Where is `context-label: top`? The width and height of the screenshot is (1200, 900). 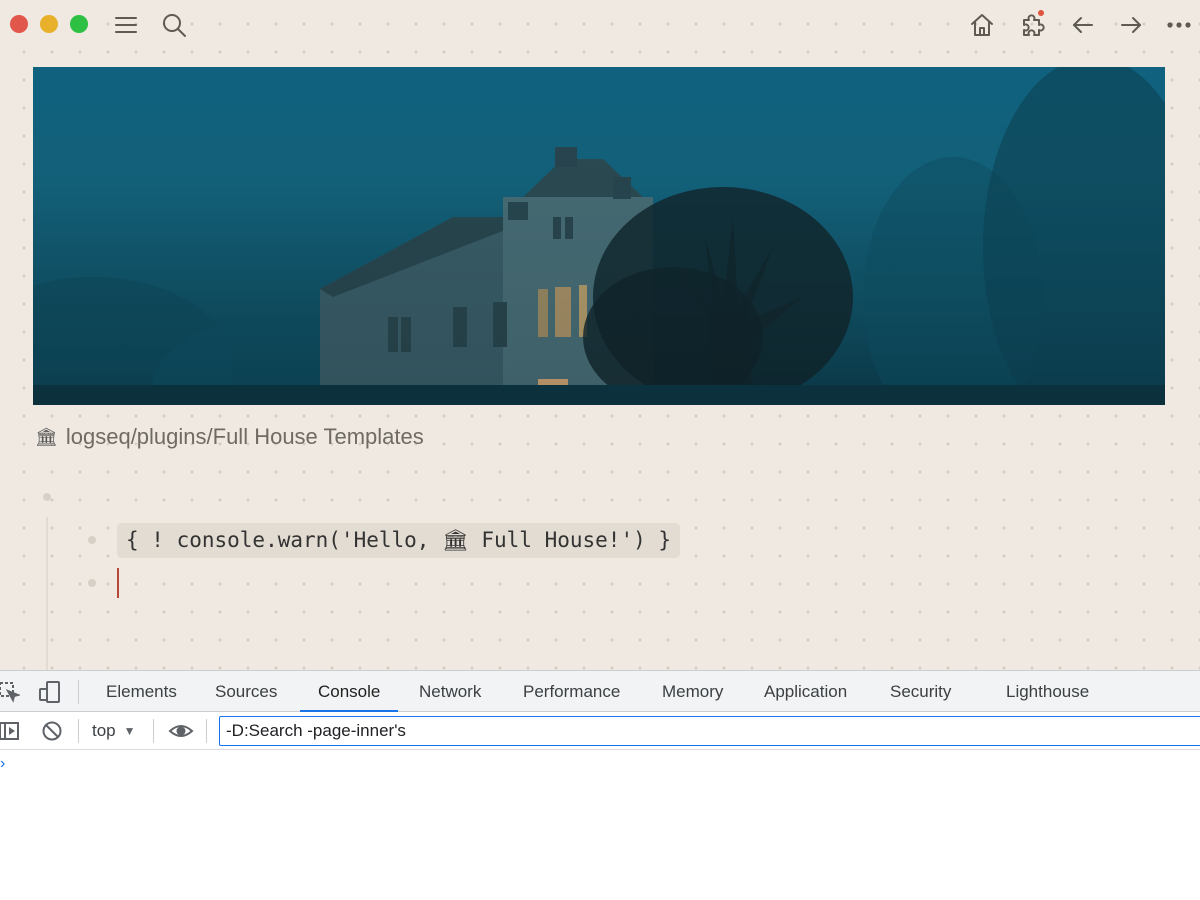 context-label: top is located at coordinates (104, 730).